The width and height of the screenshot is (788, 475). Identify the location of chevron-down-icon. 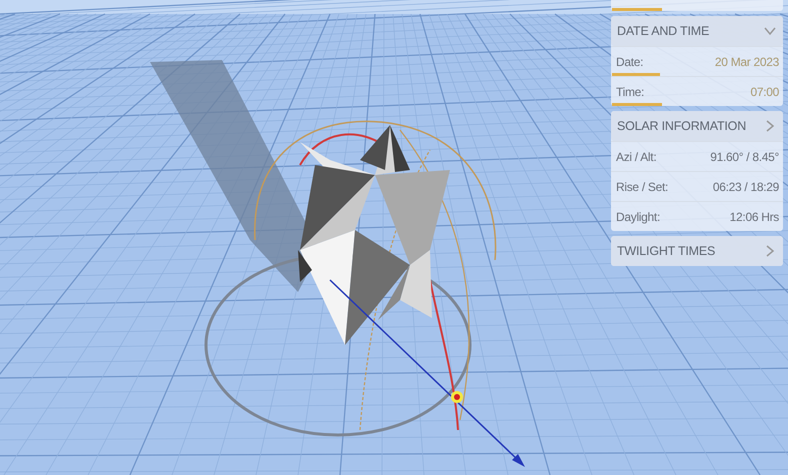
(770, 31).